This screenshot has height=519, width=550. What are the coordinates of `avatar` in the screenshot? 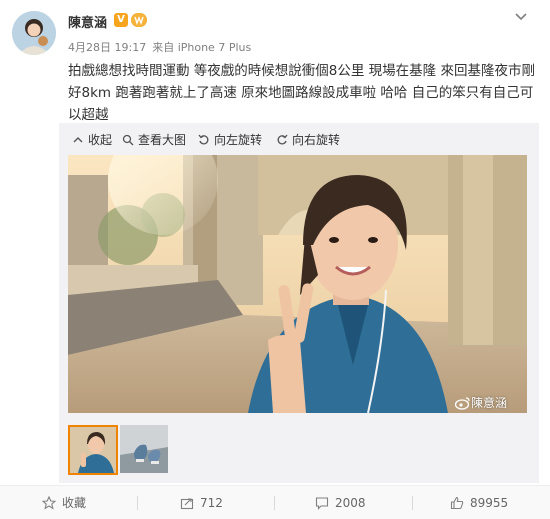 It's located at (34, 33).